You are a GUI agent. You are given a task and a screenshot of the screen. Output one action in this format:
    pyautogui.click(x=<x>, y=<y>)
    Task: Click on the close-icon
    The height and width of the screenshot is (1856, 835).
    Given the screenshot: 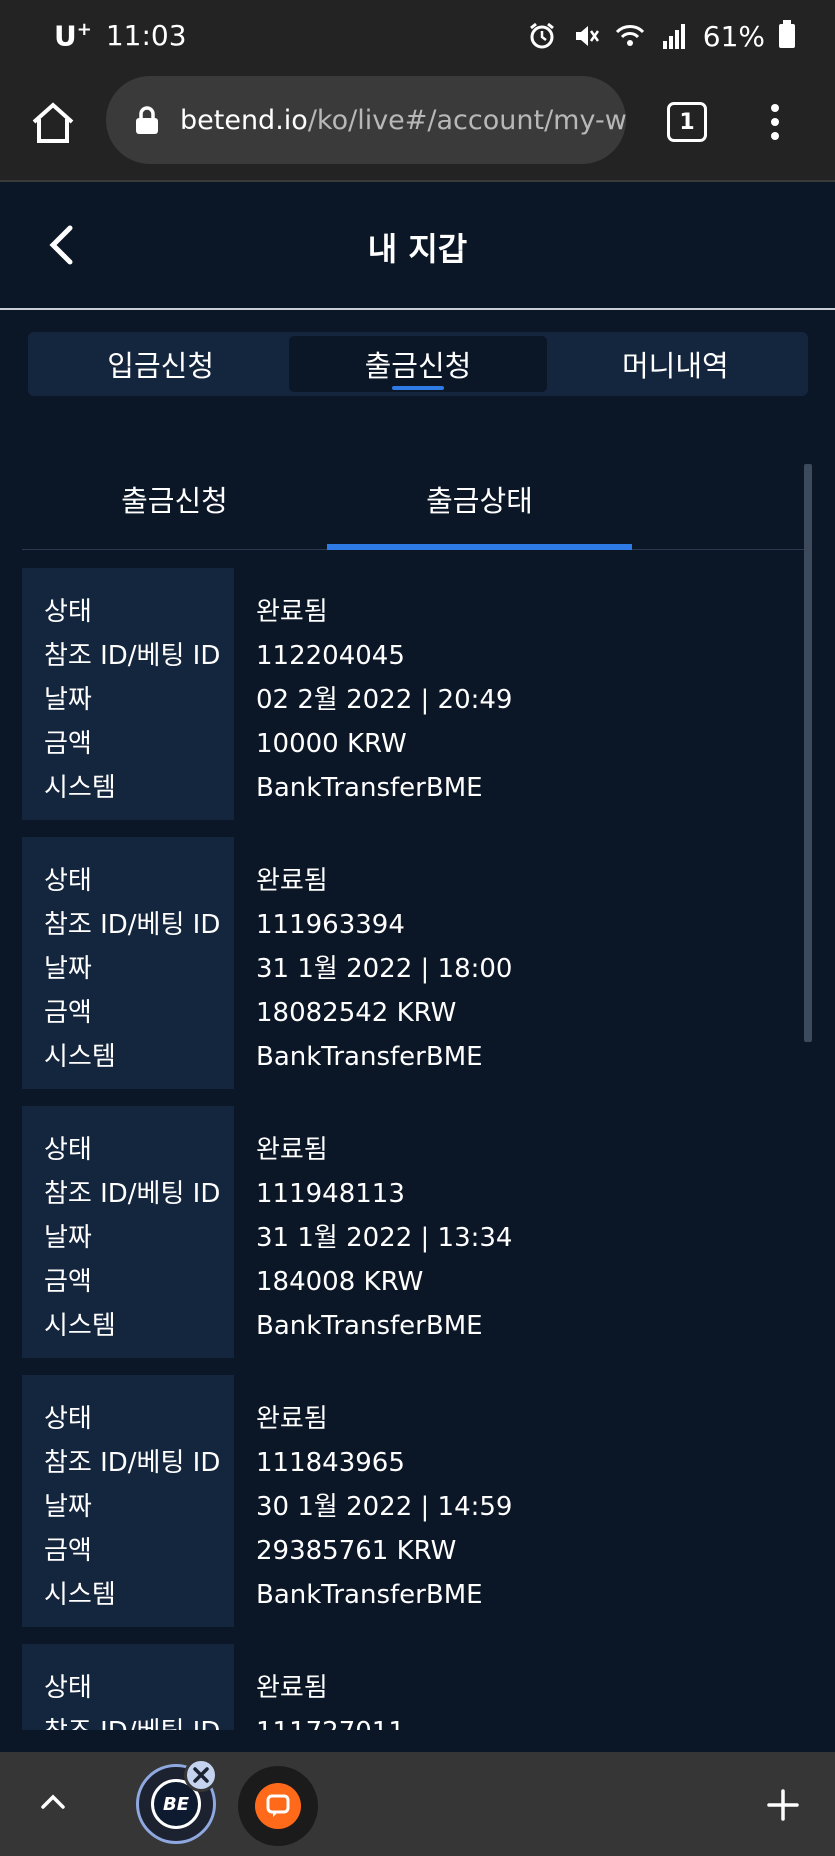 What is the action you would take?
    pyautogui.click(x=201, y=1775)
    